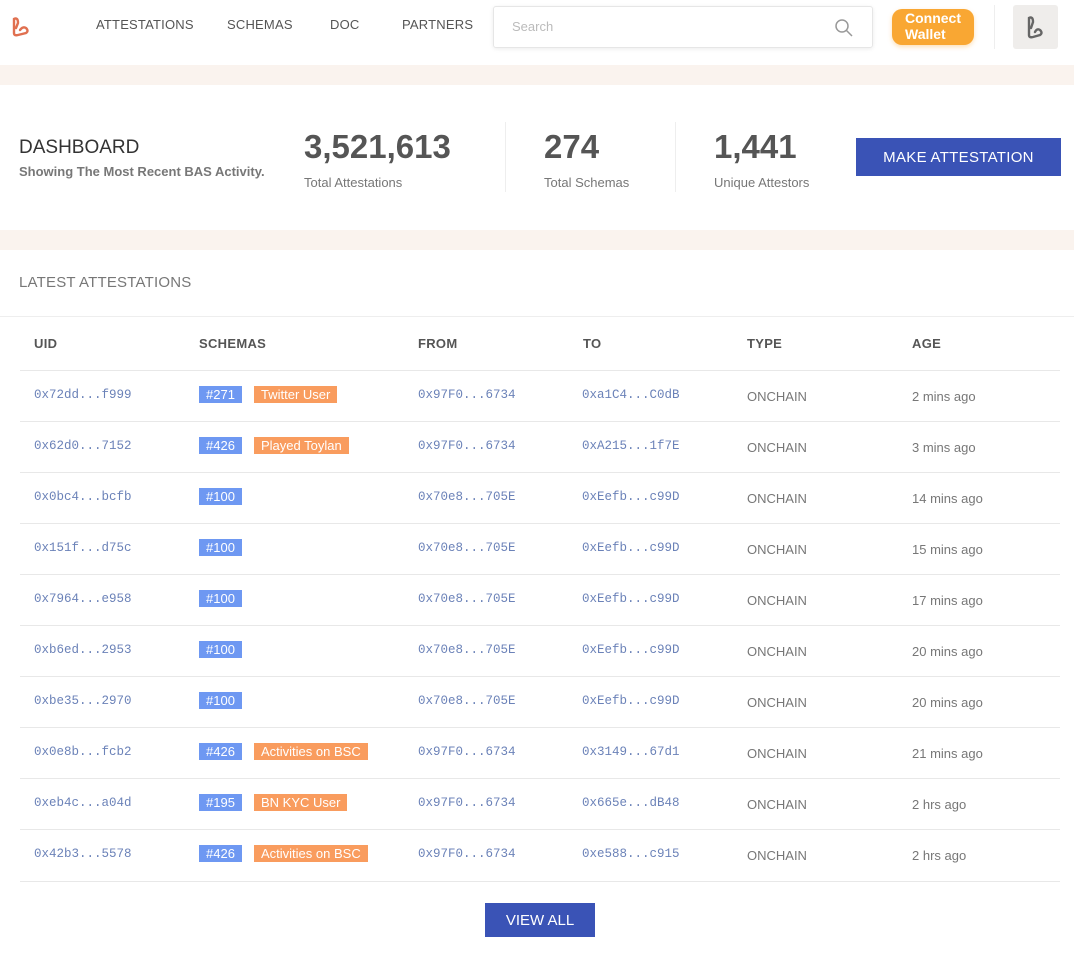 The width and height of the screenshot is (1074, 957). I want to click on column-header-from: FROM, so click(438, 343).